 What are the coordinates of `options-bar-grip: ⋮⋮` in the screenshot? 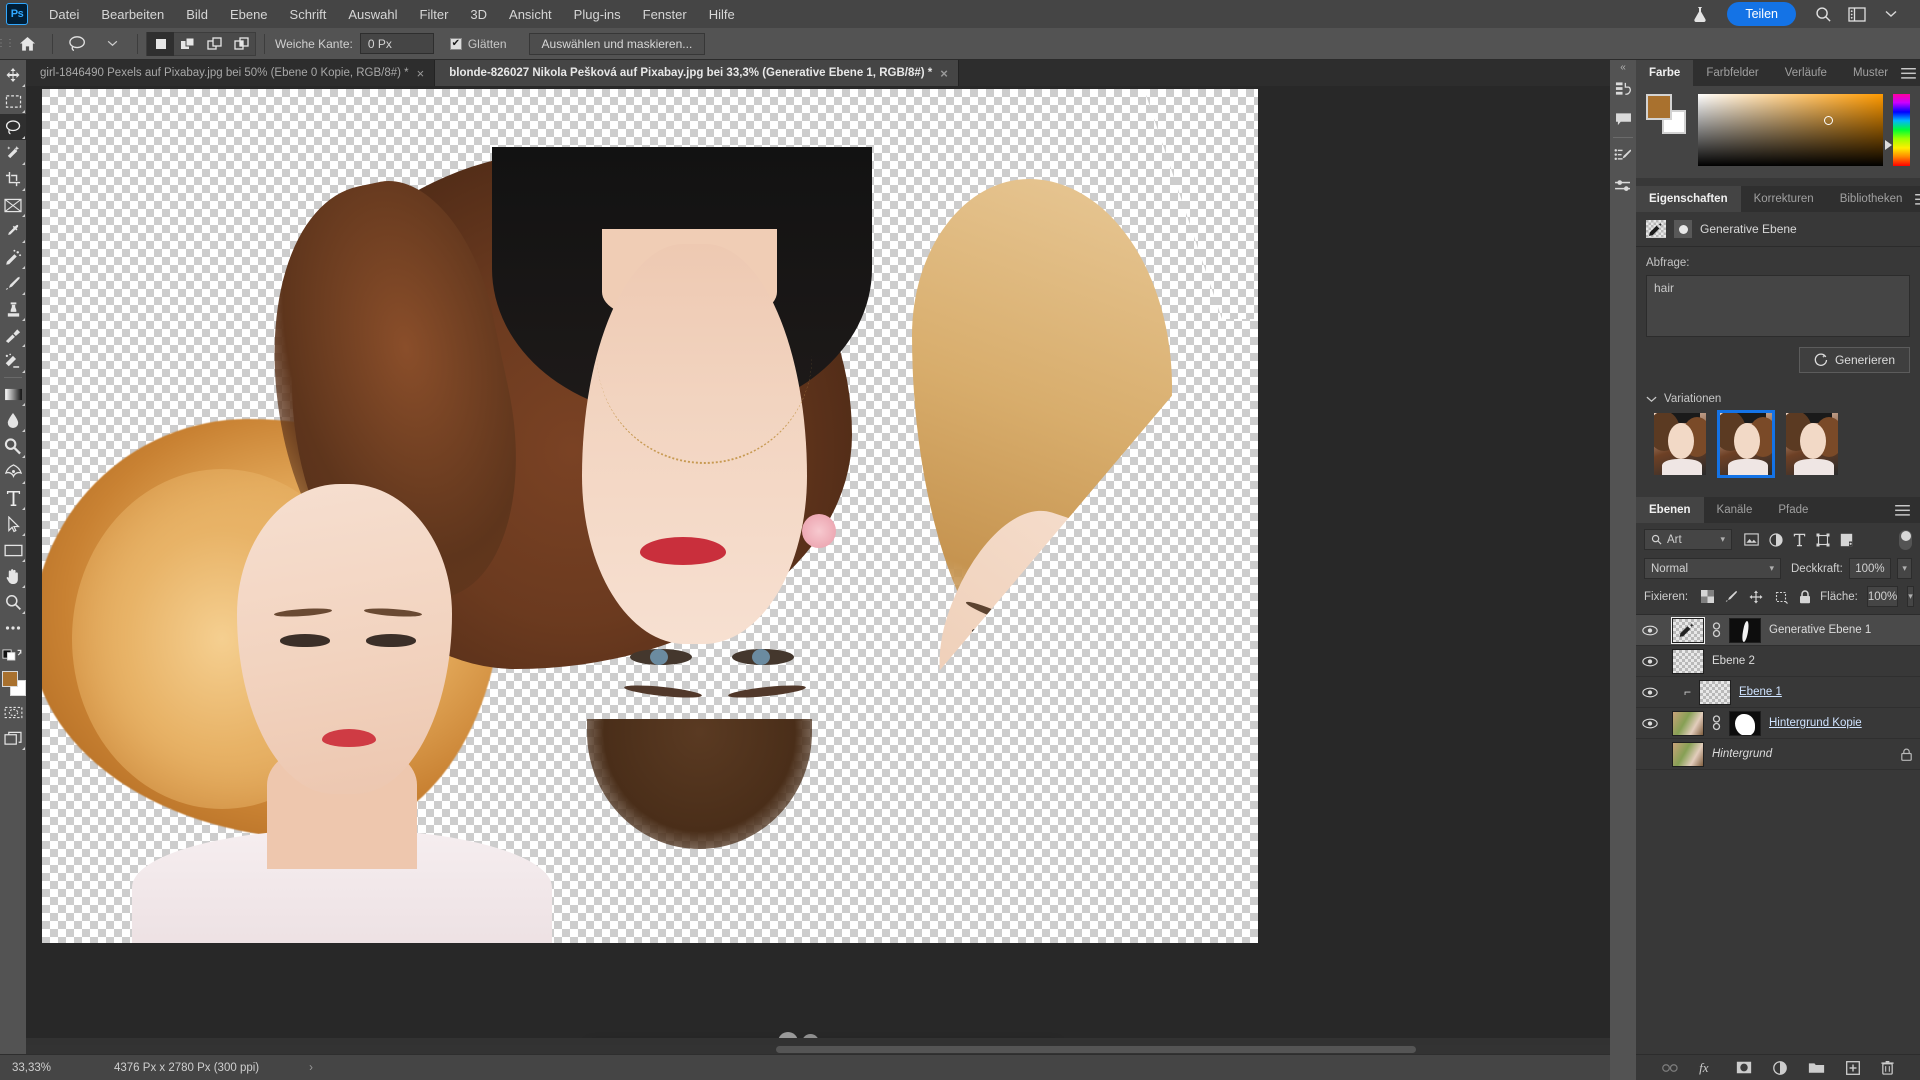 It's located at (7, 44).